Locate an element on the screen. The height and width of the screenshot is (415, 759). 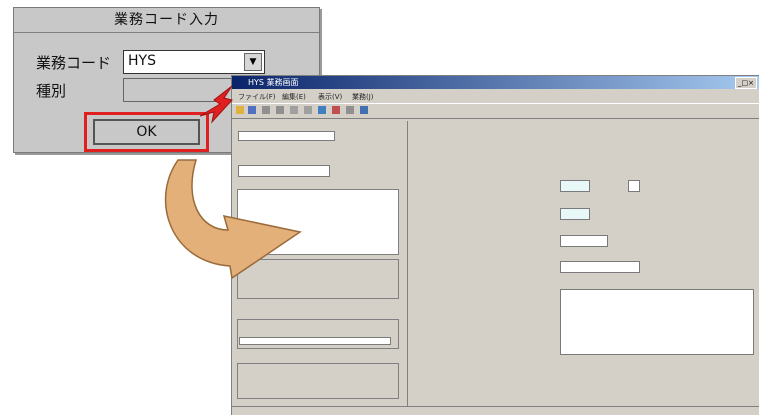
curved-arrow-icon is located at coordinates (233, 219).